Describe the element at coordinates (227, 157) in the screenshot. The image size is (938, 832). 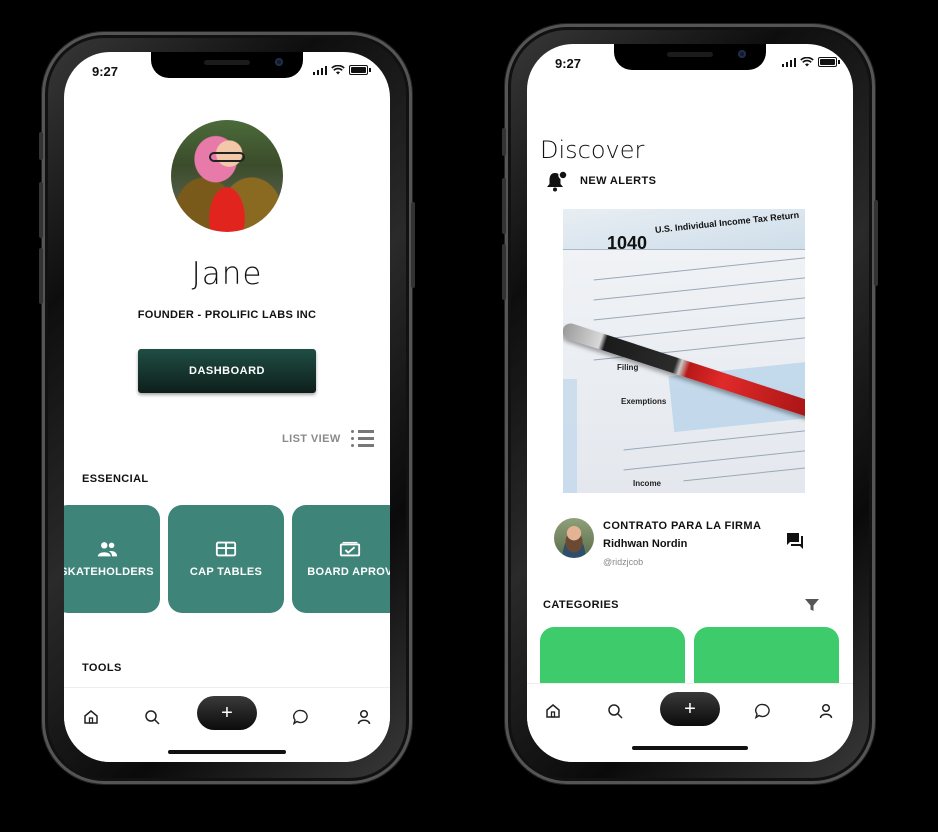
I see `glasses-graphic` at that location.